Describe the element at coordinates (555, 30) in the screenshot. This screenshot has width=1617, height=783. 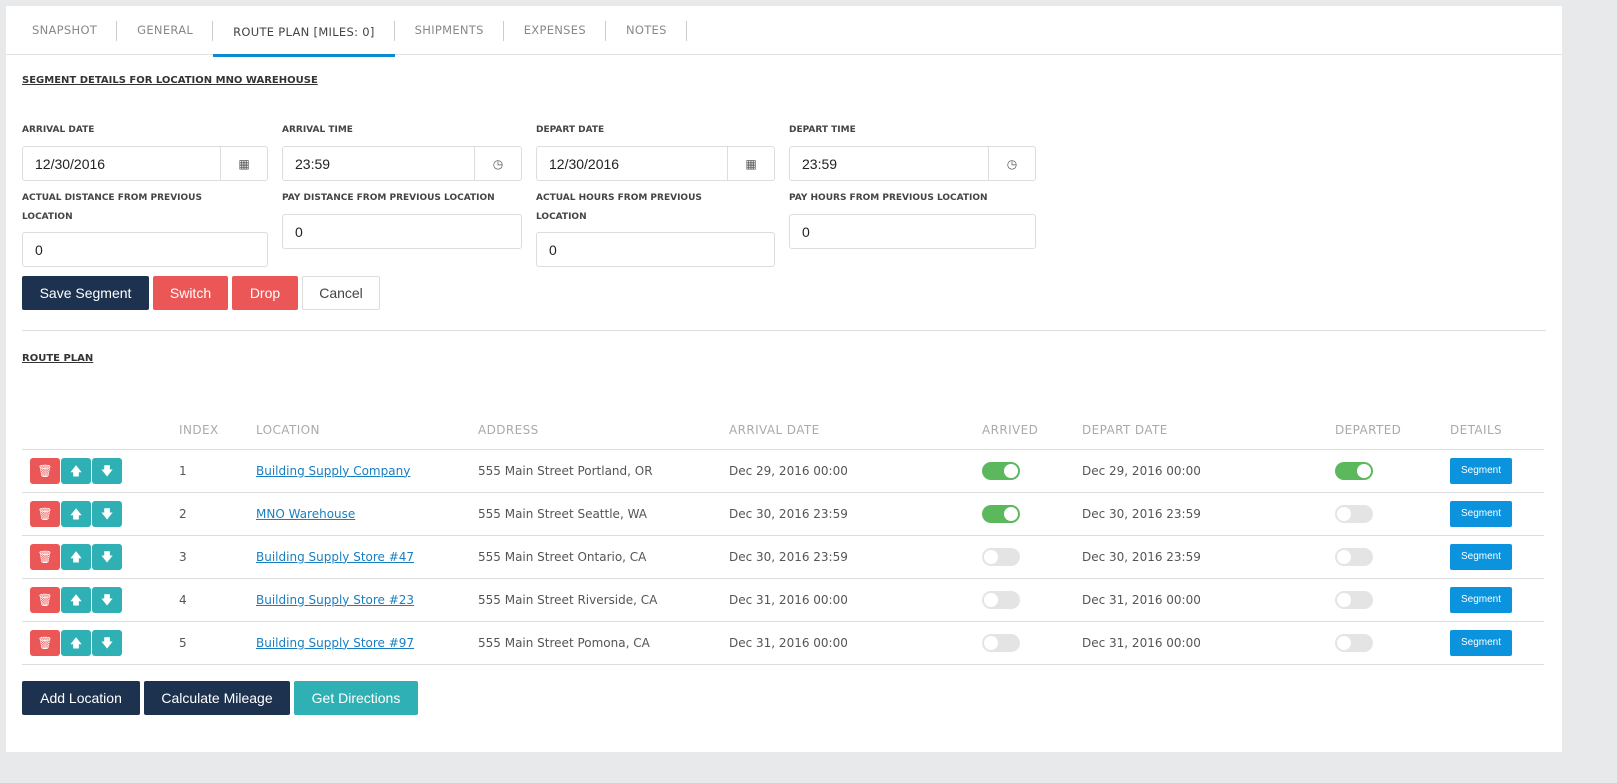
I see `tab-expenses: EXPENSES` at that location.